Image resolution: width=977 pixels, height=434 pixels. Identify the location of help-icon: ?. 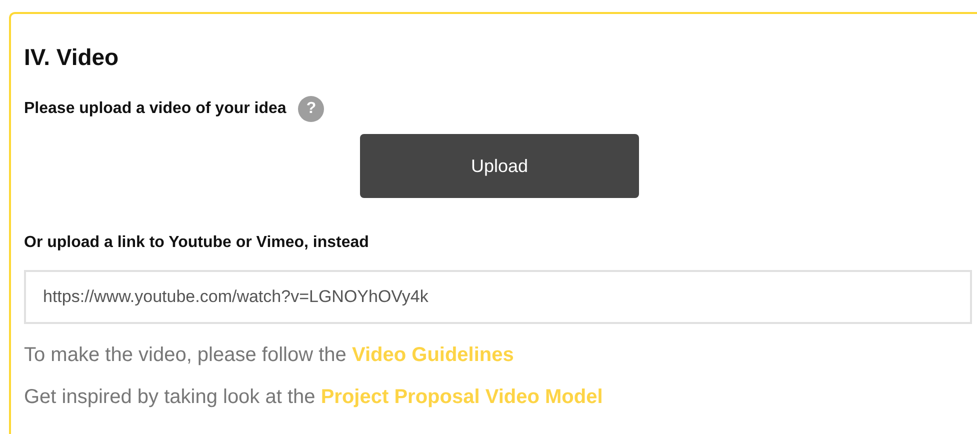
(311, 109).